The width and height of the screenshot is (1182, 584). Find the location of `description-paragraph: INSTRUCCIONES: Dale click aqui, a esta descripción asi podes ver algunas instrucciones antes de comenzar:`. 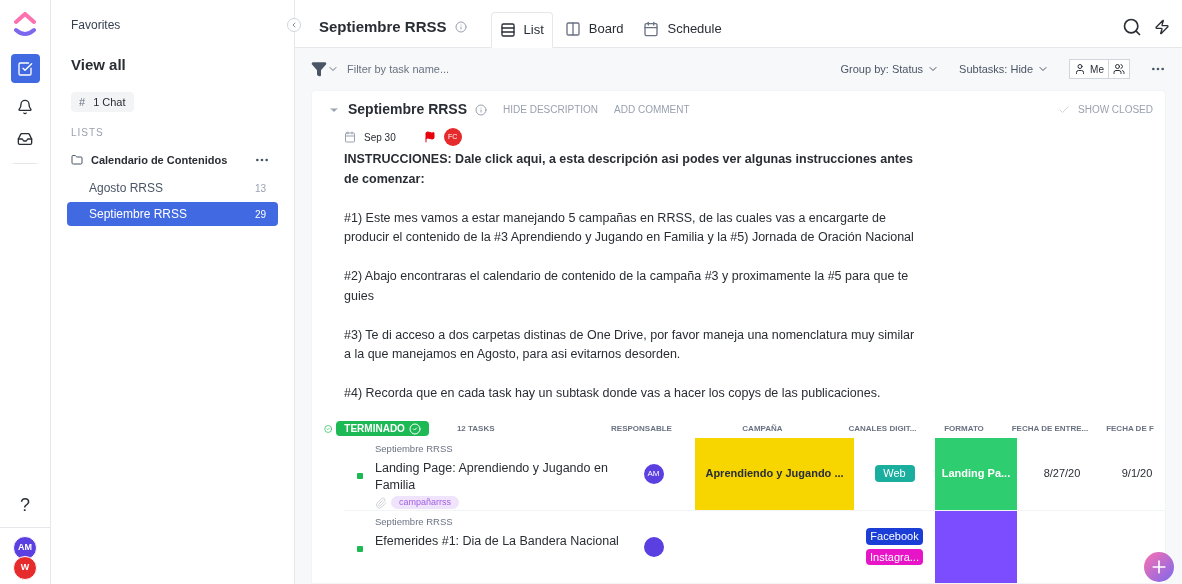

description-paragraph: INSTRUCCIONES: Dale click aqui, a esta descripción asi podes ver algunas instrucciones antes de comenzar: is located at coordinates (629, 169).